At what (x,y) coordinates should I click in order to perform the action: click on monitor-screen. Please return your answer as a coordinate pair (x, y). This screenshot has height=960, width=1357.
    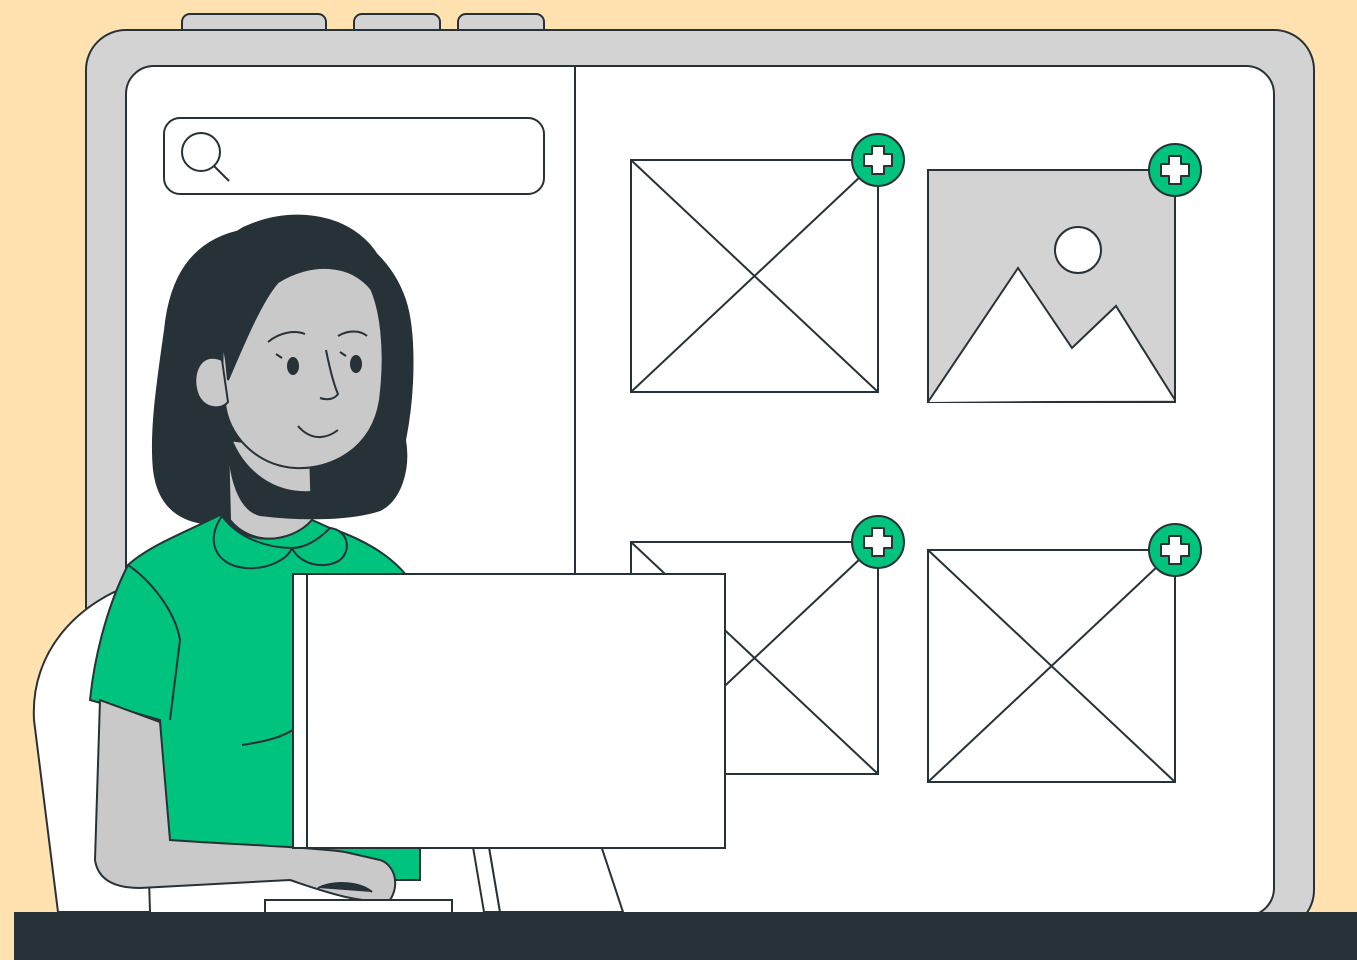
    Looking at the image, I should click on (516, 711).